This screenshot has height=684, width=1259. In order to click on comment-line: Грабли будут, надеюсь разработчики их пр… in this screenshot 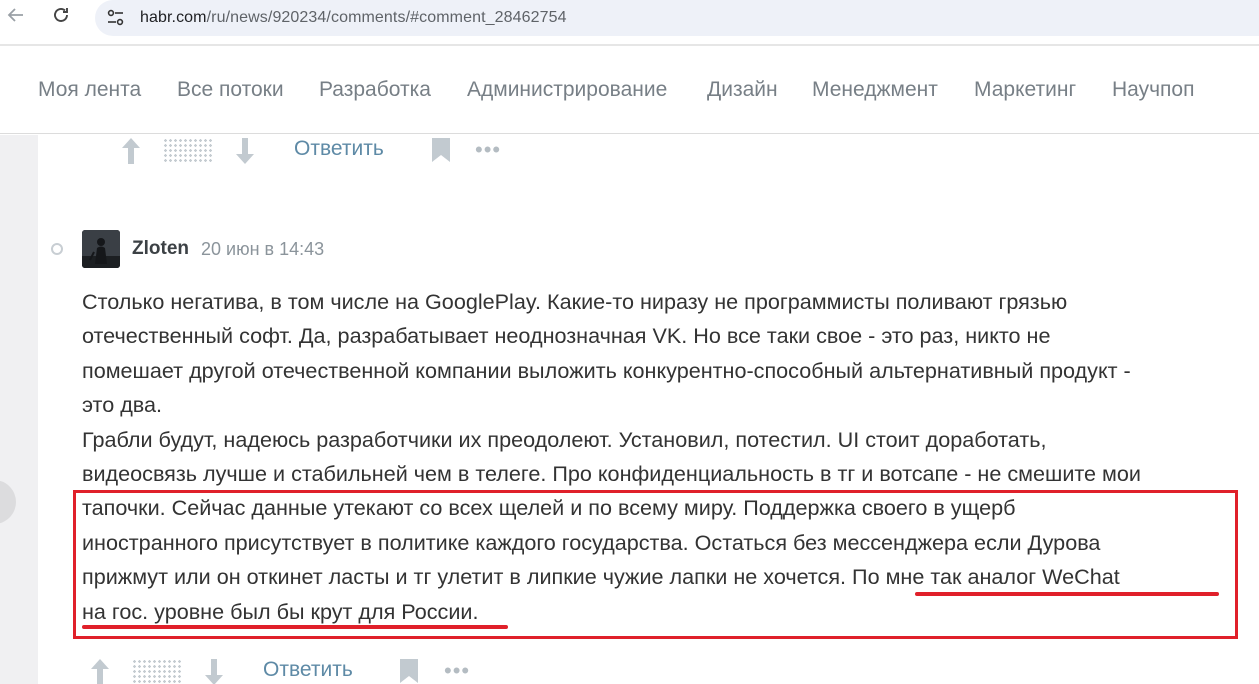, I will do `click(564, 439)`.